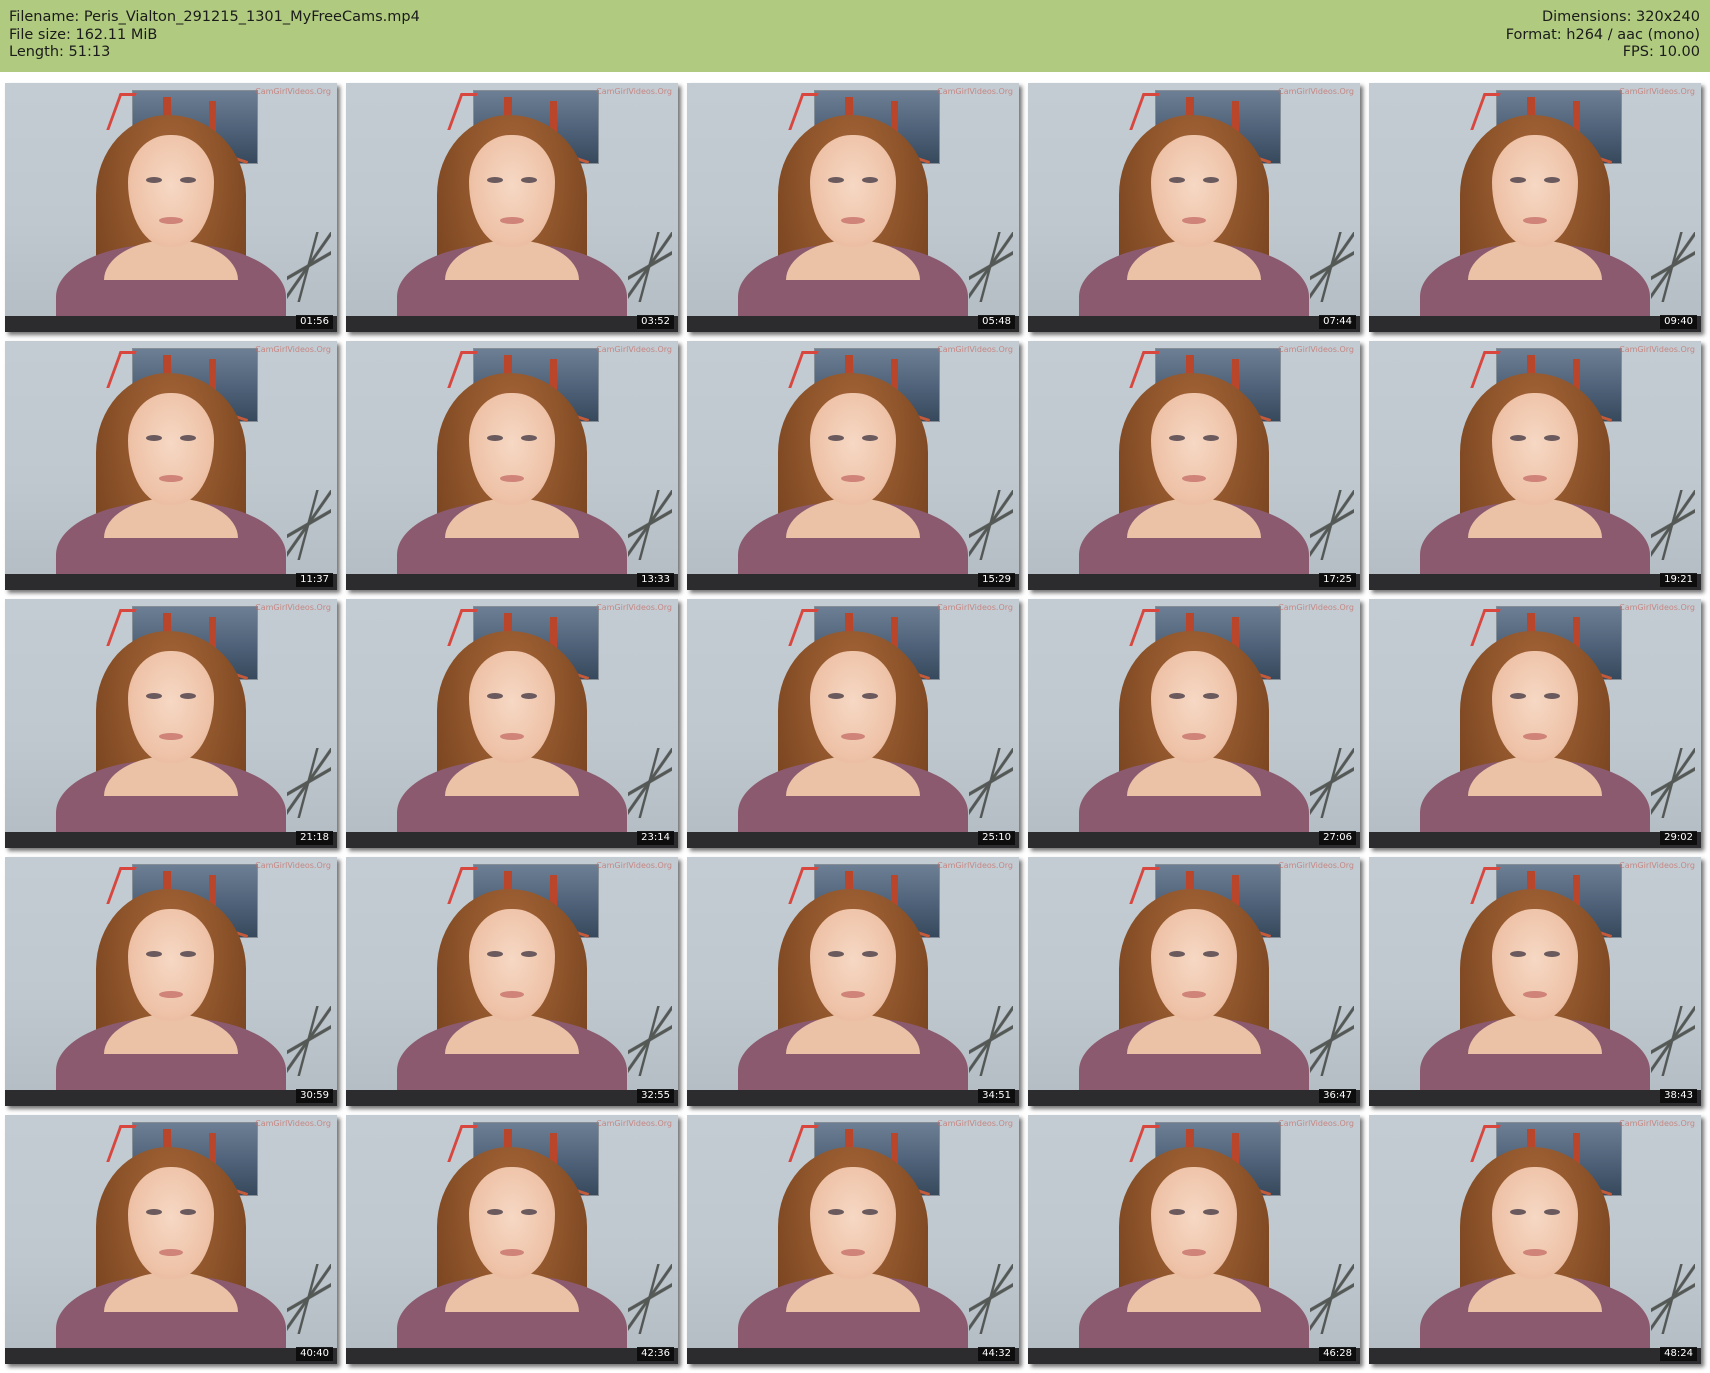  What do you see at coordinates (1337, 838) in the screenshot?
I see `timestamp-label: 27:06` at bounding box center [1337, 838].